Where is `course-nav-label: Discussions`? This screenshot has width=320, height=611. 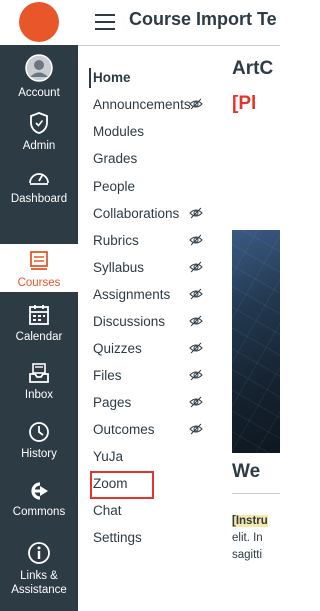
course-nav-label: Discussions is located at coordinates (129, 321).